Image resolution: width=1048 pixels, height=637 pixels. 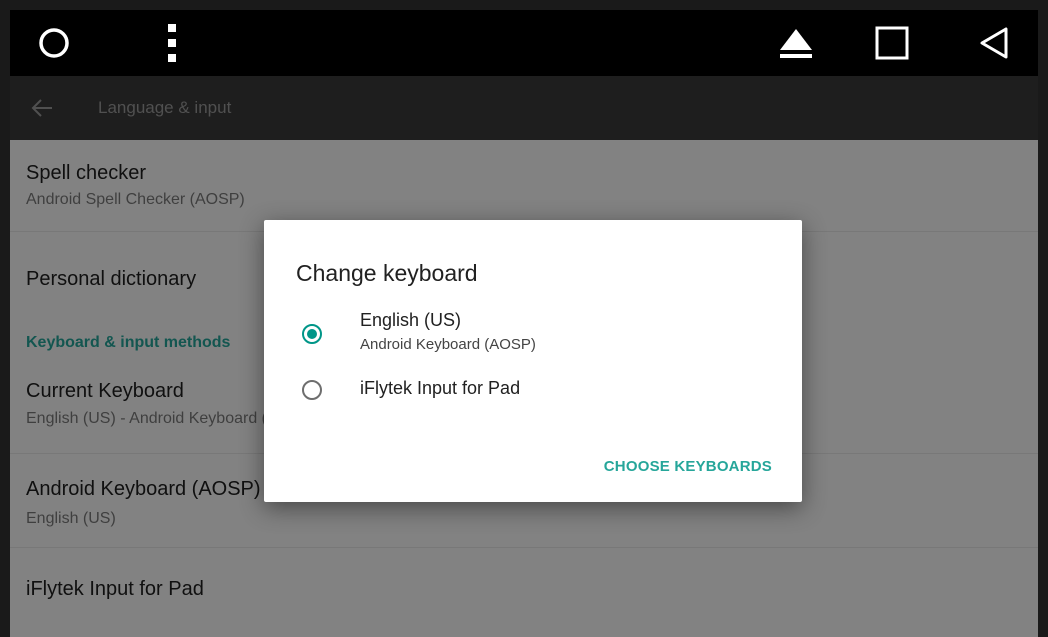 I want to click on option-iflytek: iFlytek Input for Pad, so click(x=533, y=392).